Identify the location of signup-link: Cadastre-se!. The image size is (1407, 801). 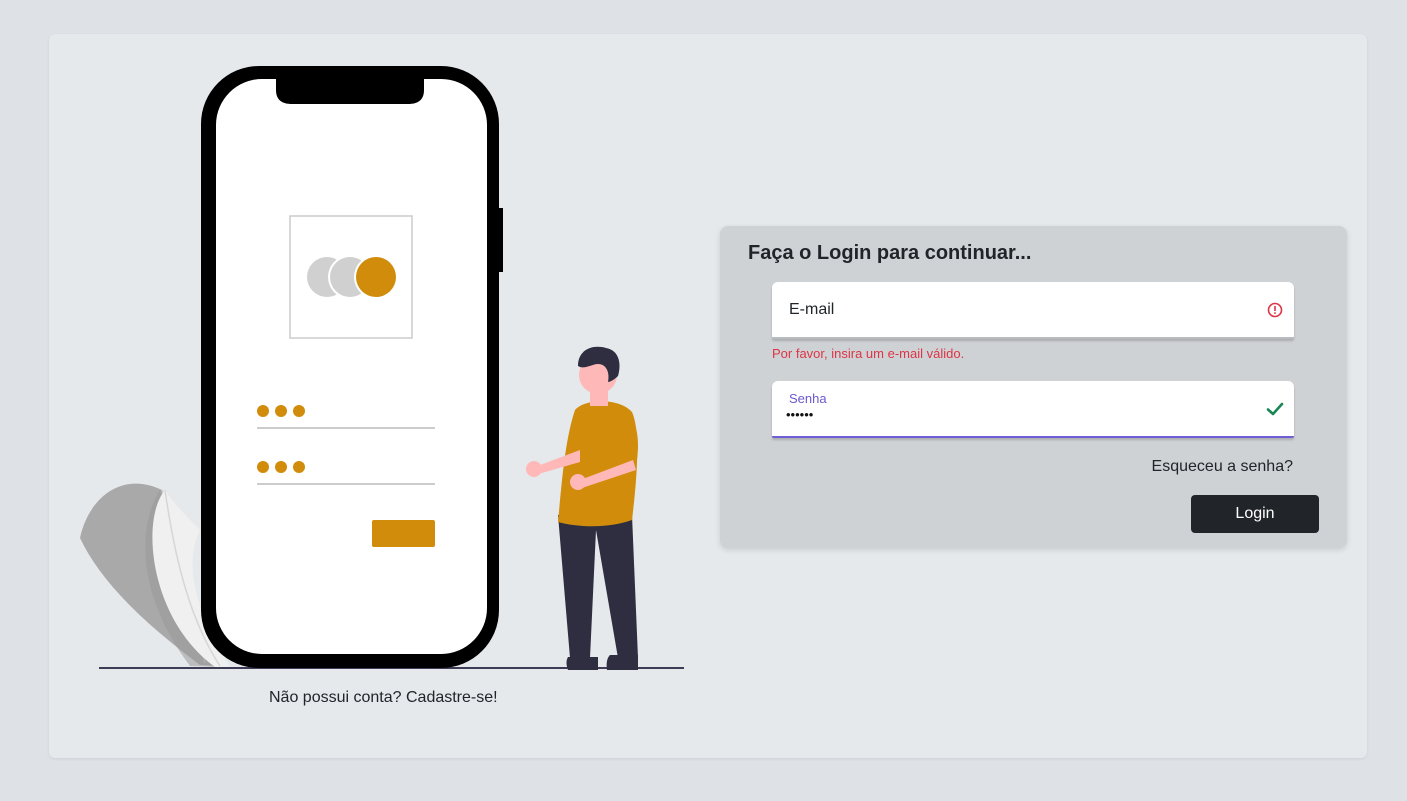
(452, 697).